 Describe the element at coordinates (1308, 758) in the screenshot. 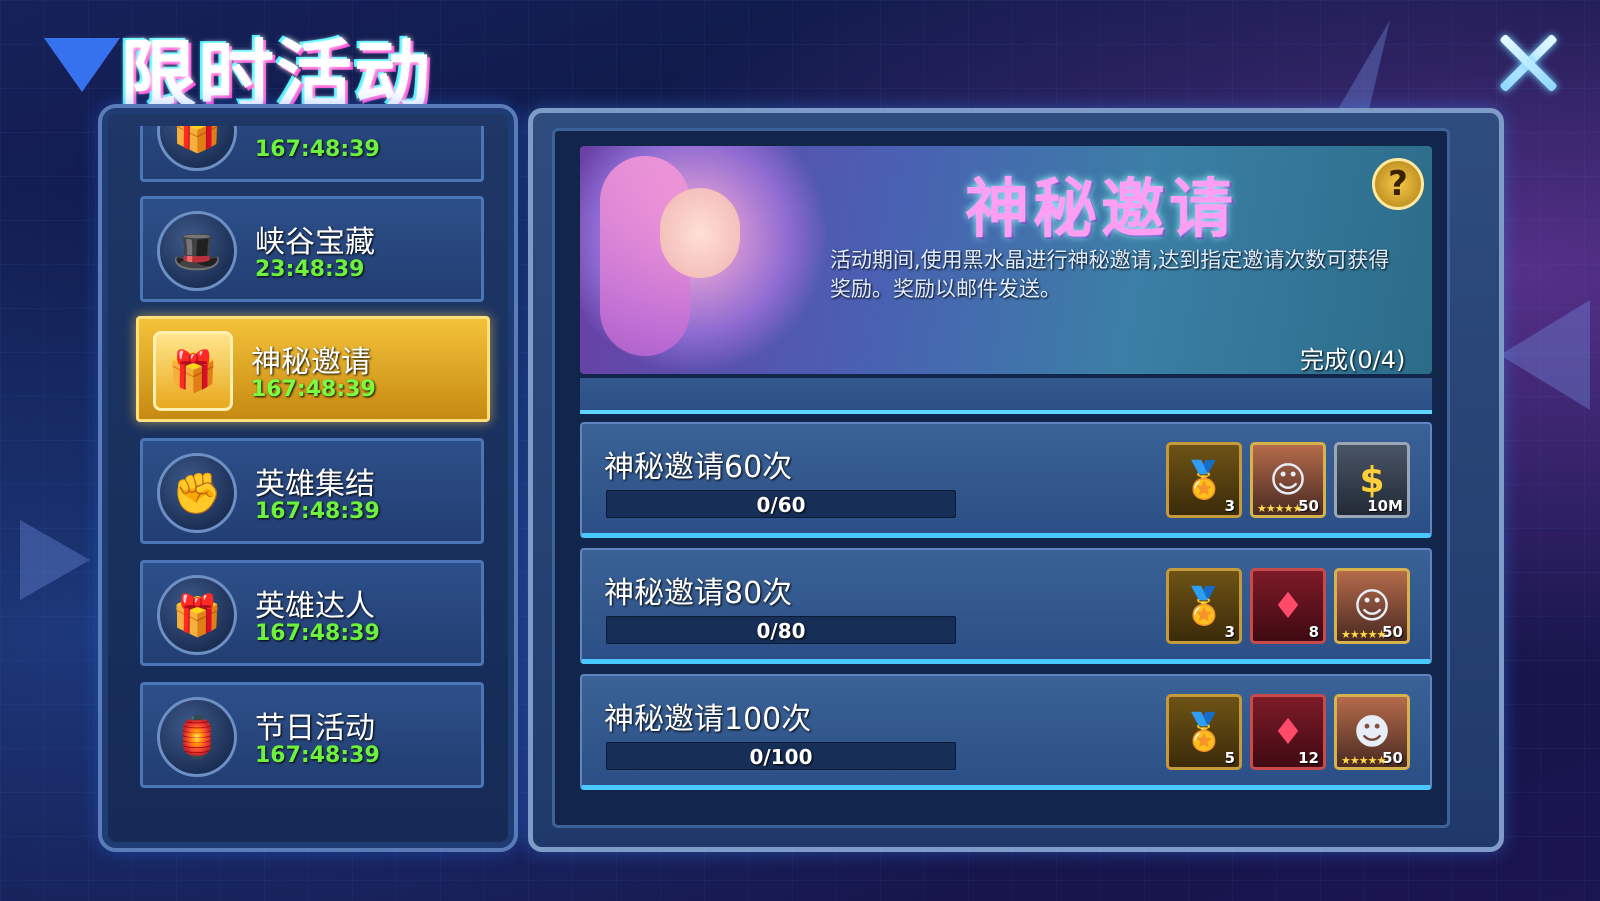

I see `reward-count: 12` at that location.